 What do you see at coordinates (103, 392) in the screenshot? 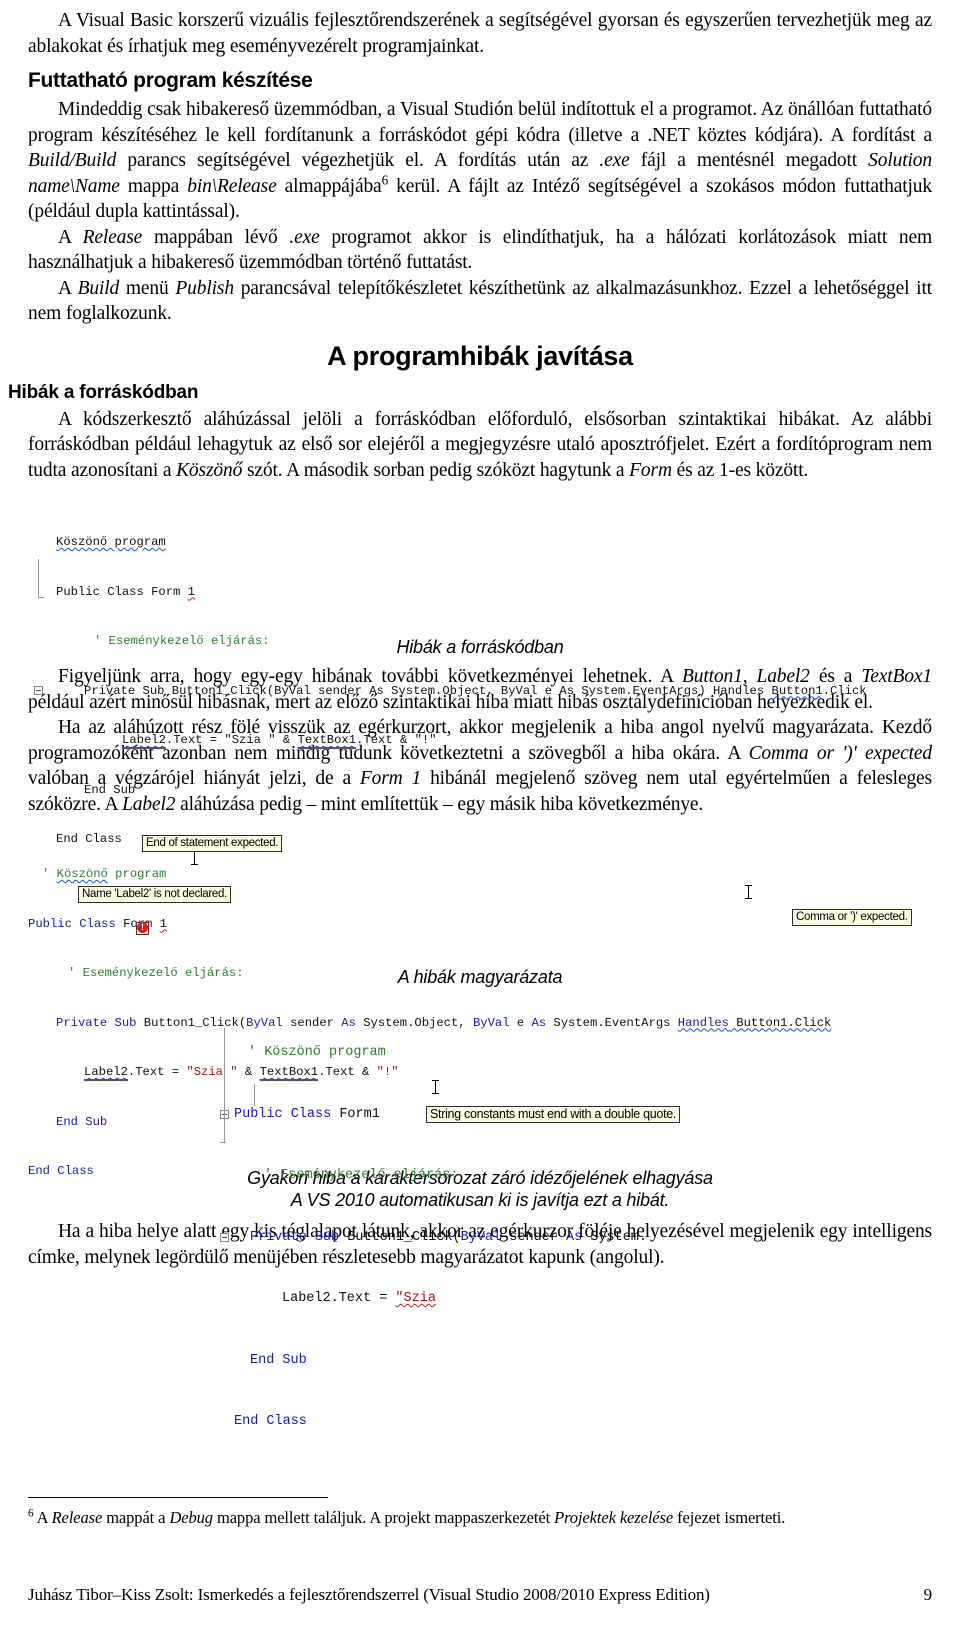
I see `section-heading-source-errors: Hibák a forráskódban` at bounding box center [103, 392].